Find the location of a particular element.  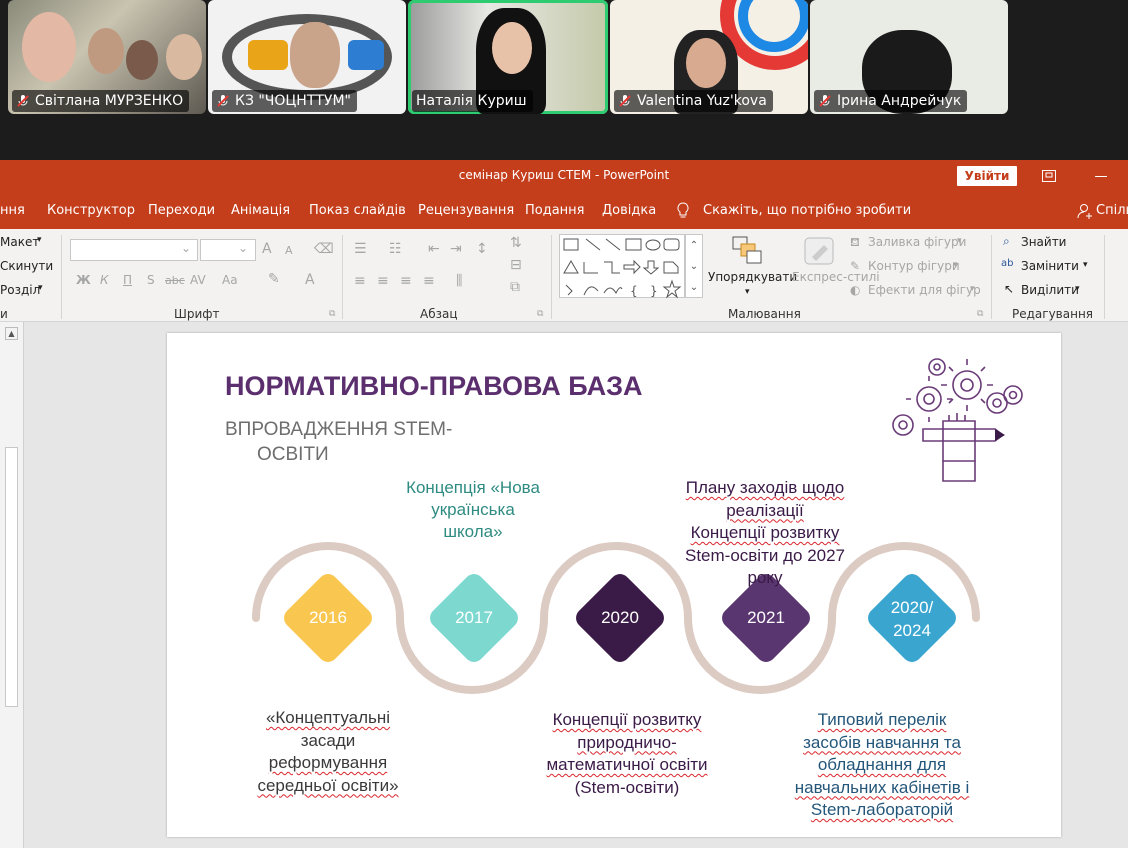

scroll-up-icon: ▲ is located at coordinates (11, 333).